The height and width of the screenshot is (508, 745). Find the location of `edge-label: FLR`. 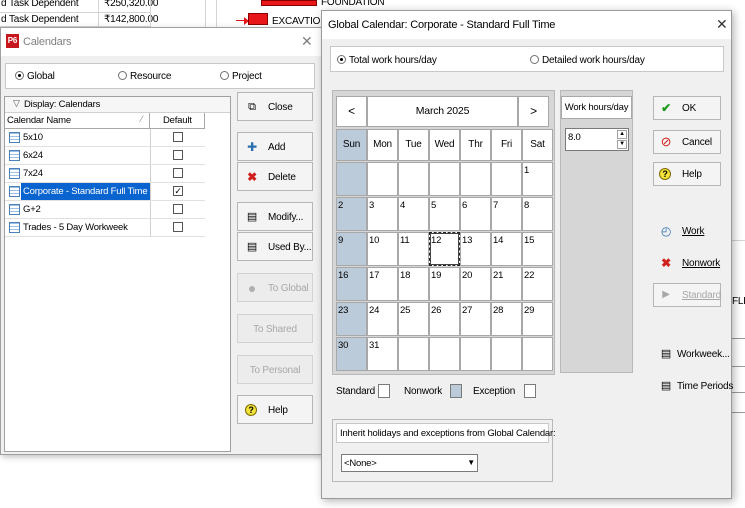

edge-label: FLR is located at coordinates (738, 301).